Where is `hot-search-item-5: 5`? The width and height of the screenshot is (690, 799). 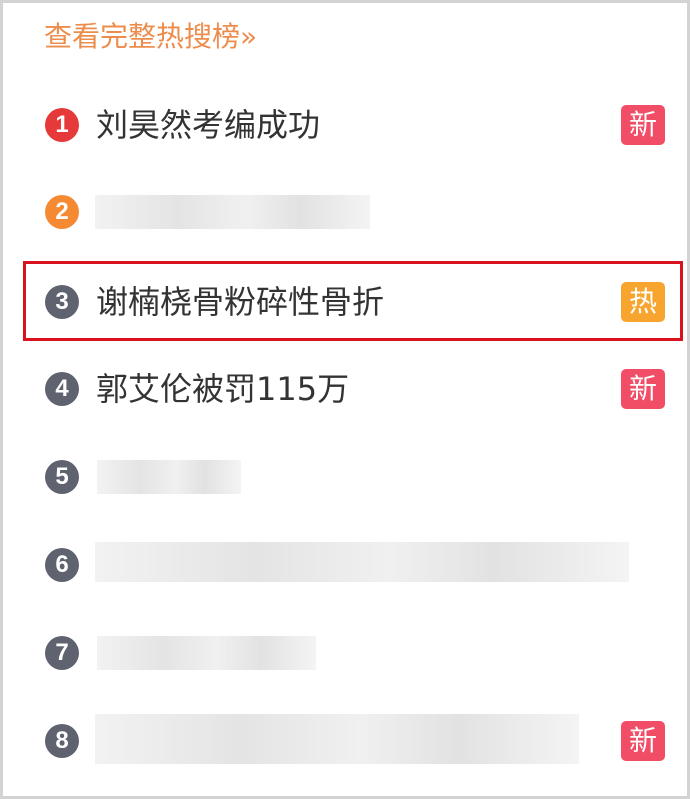 hot-search-item-5: 5 is located at coordinates (353, 476).